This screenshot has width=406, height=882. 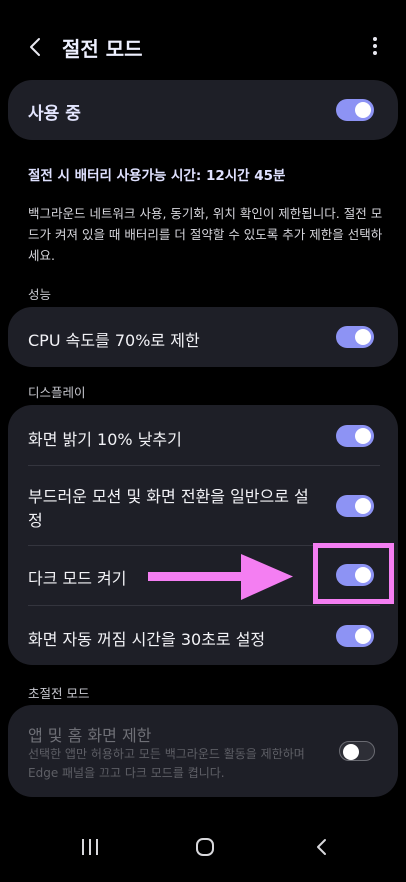 I want to click on section-title-display: 디스플레이, so click(x=57, y=392).